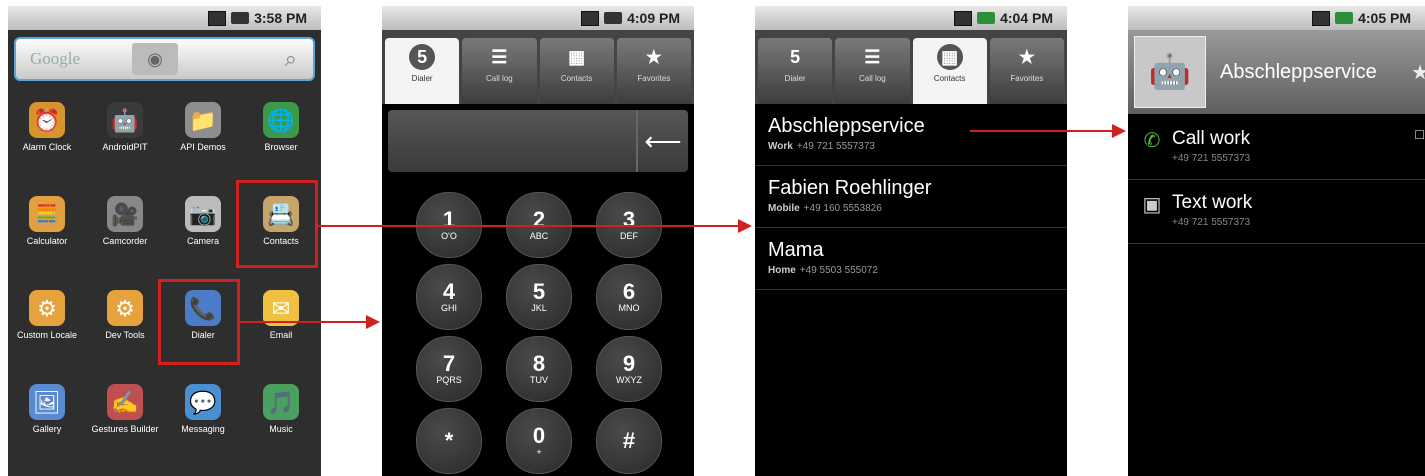  What do you see at coordinates (911, 135) in the screenshot?
I see `contact-row: Abschleppservice Work +49 721 5557373` at bounding box center [911, 135].